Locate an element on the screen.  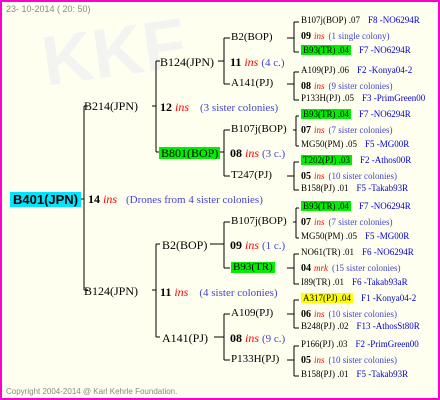
gen2-note-1: (3 sister colonies) is located at coordinates (239, 108).